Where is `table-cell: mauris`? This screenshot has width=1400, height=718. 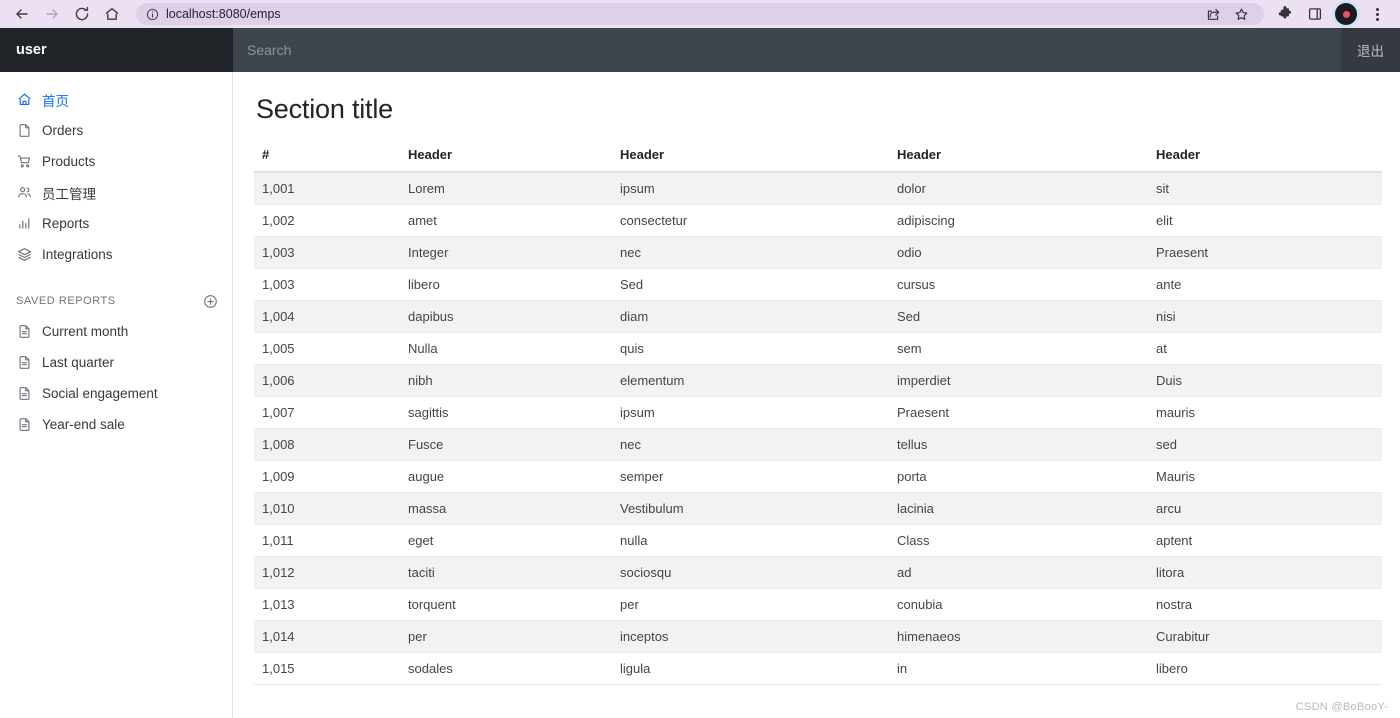 table-cell: mauris is located at coordinates (1265, 412).